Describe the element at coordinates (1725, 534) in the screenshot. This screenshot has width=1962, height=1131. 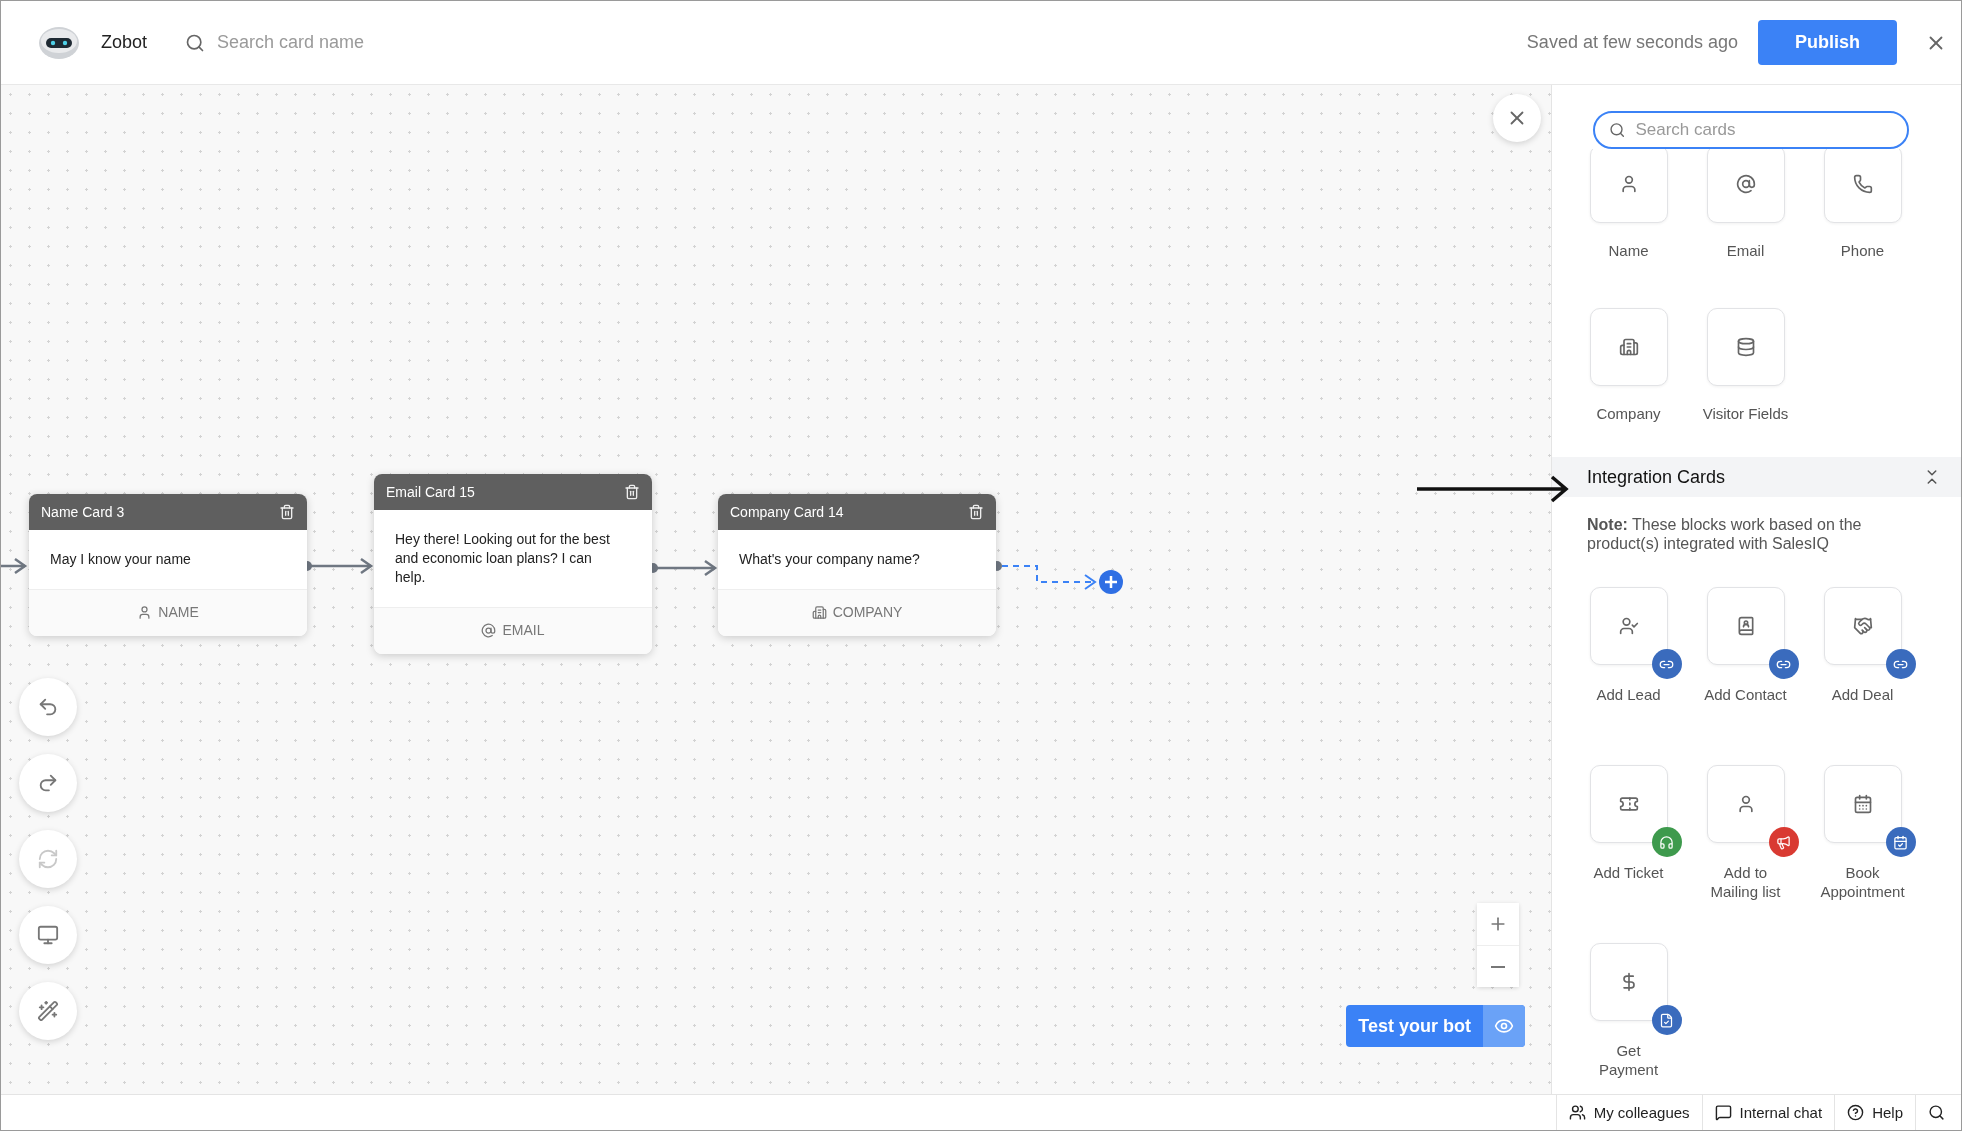
I see `note-text: Note: These blocks work based on the product(s) integrated with SalesIQ` at that location.